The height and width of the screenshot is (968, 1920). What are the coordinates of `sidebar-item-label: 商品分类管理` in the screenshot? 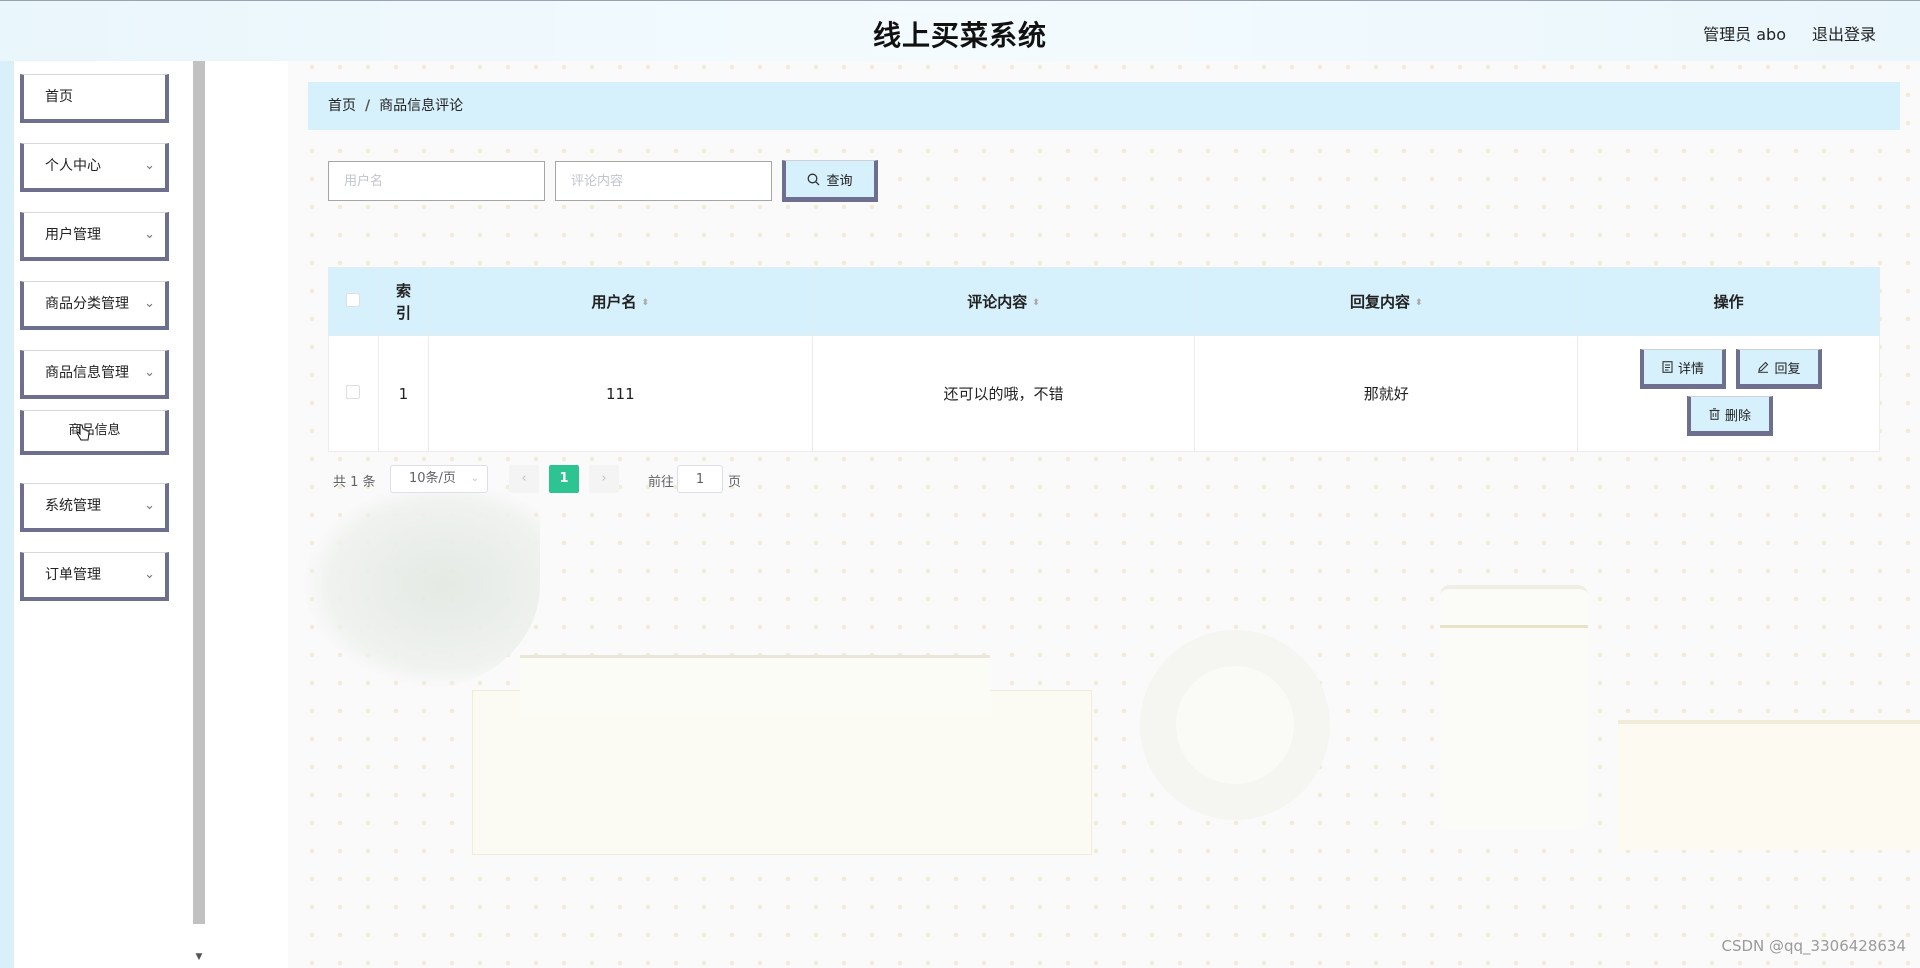 It's located at (87, 304).